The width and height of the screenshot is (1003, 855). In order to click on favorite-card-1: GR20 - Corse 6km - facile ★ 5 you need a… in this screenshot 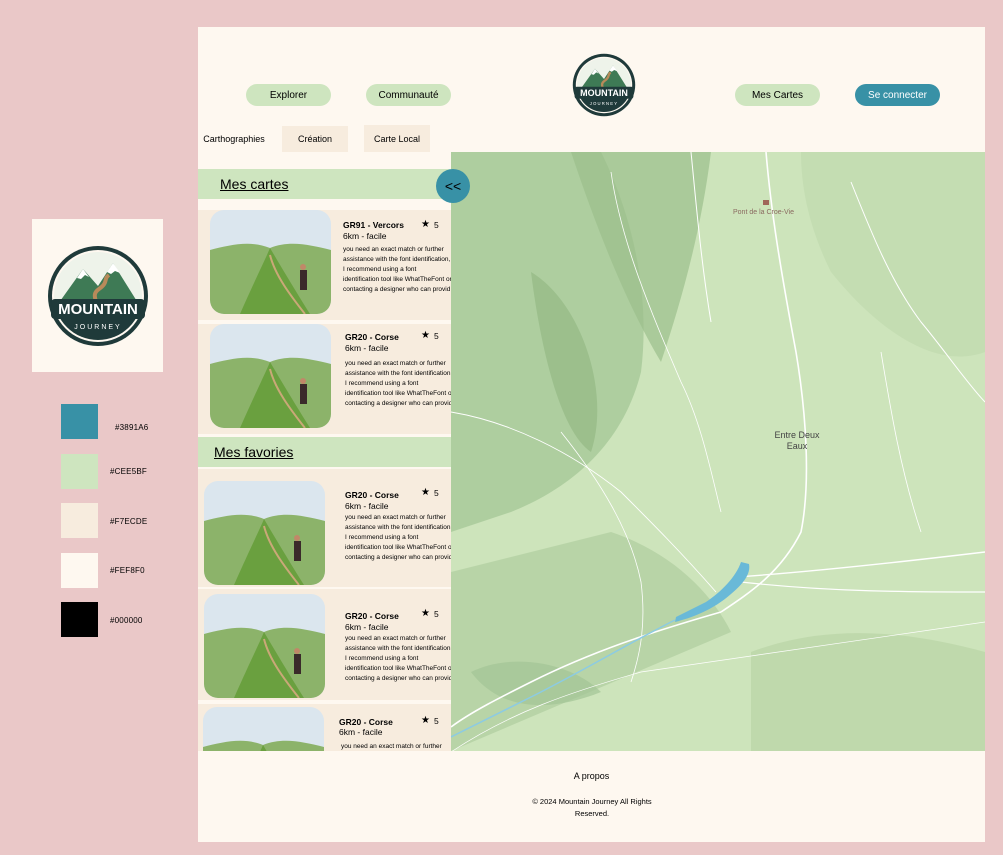, I will do `click(324, 528)`.